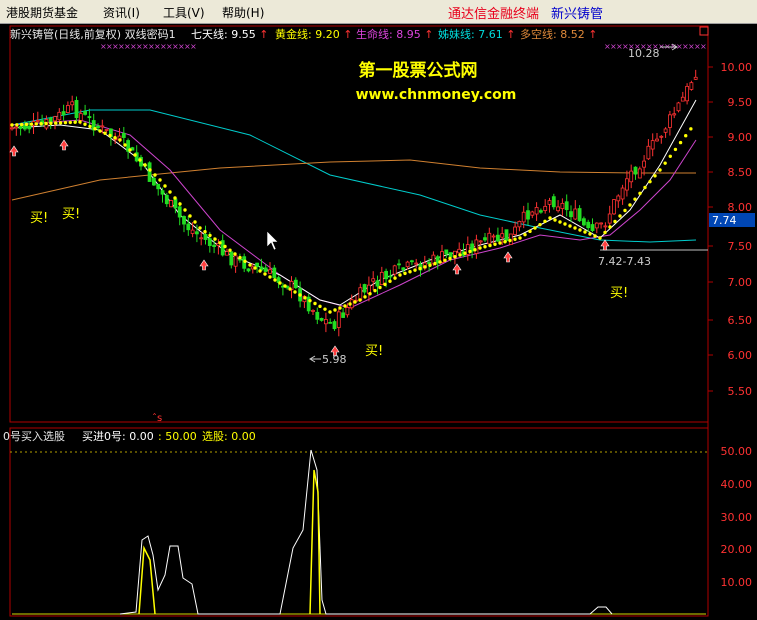  Describe the element at coordinates (34, 436) in the screenshot. I see `sub-title: 0号买入选股` at that location.